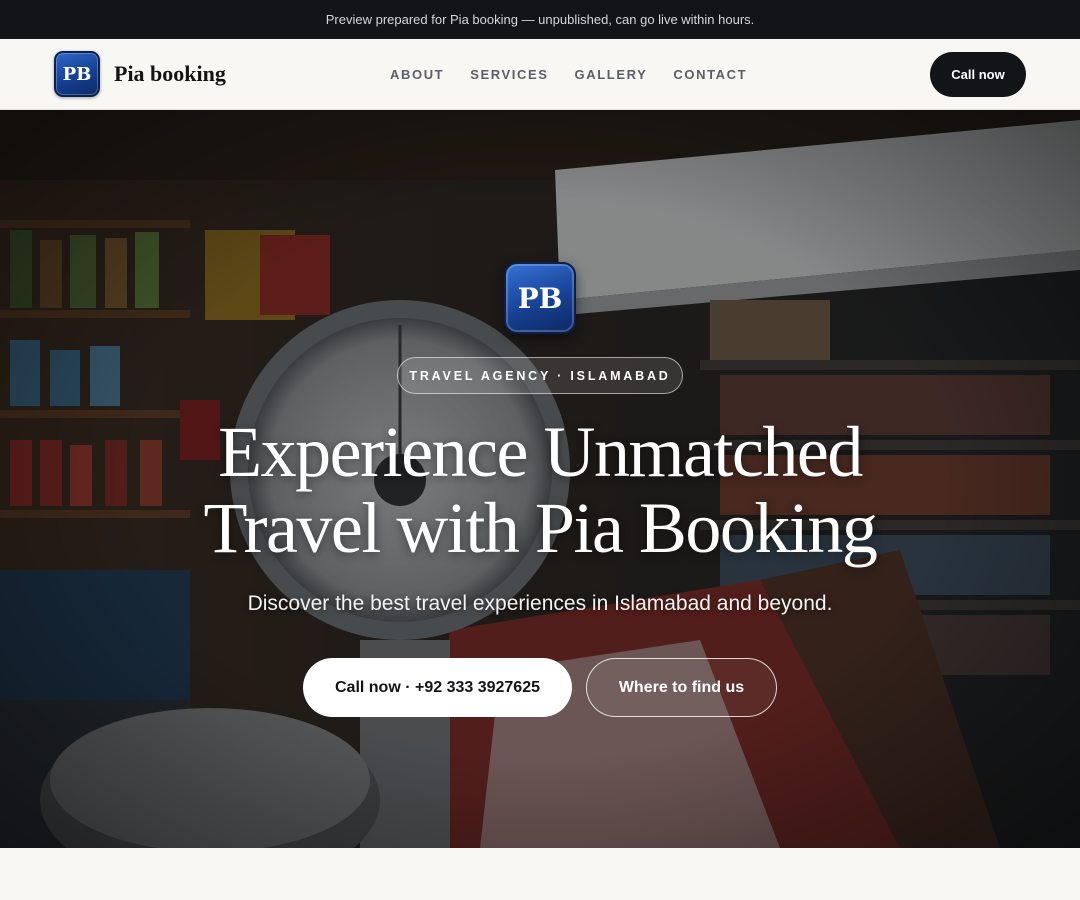 Image resolution: width=1080 pixels, height=900 pixels. Describe the element at coordinates (611, 74) in the screenshot. I see `nav-link-gallery: GALLERY` at that location.